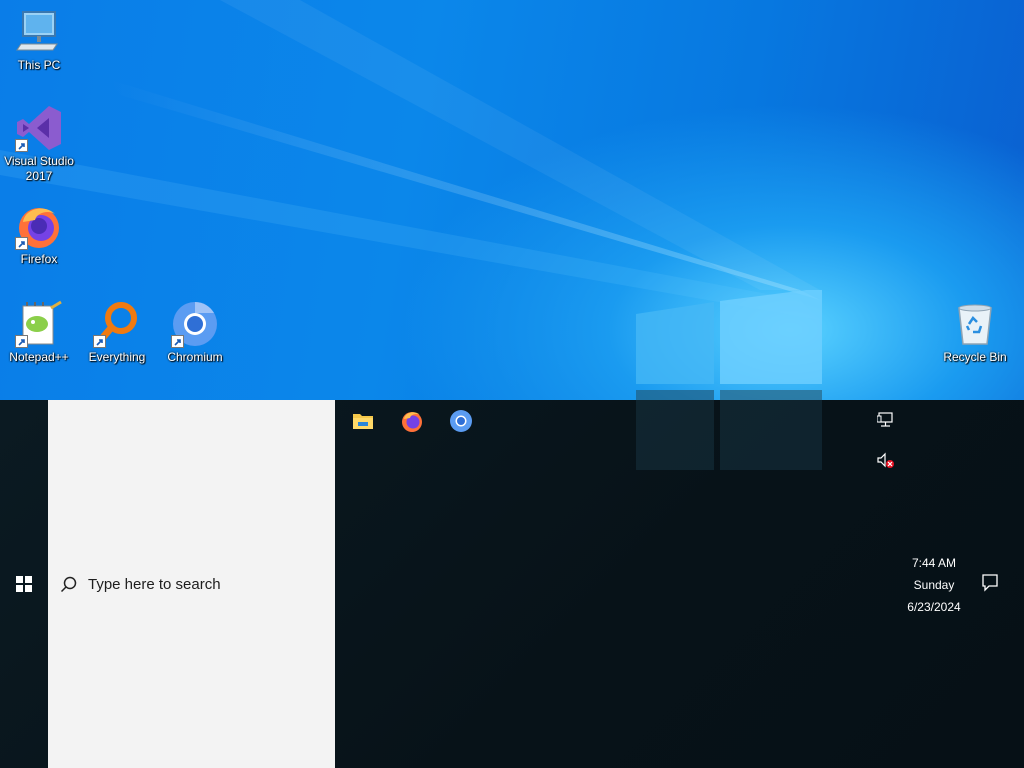 This screenshot has width=1024, height=768. Describe the element at coordinates (117, 357) in the screenshot. I see `desktop-icon-label: Everything` at that location.